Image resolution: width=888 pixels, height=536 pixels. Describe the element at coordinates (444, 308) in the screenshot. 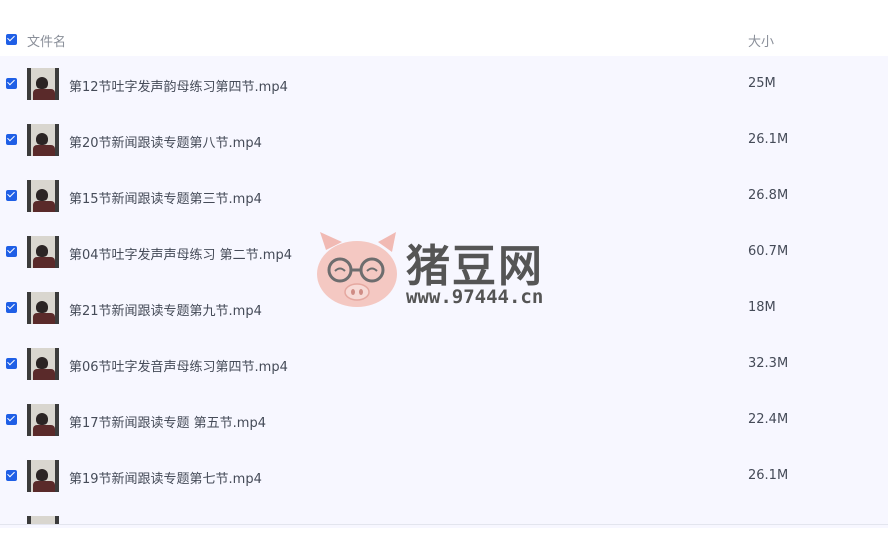

I see `file-row: 第21节新闻跟读专题第九节.mp4 18M` at that location.